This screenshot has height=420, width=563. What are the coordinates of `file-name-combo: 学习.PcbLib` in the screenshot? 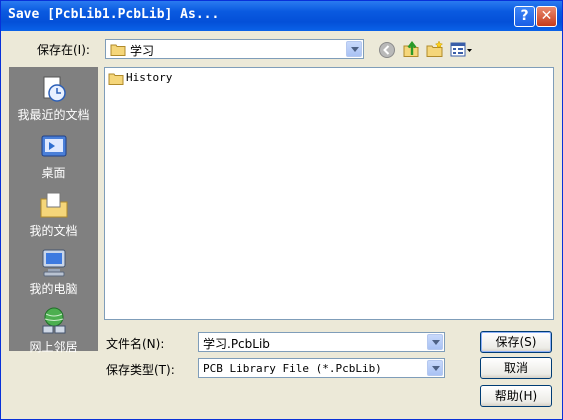 It's located at (321, 342).